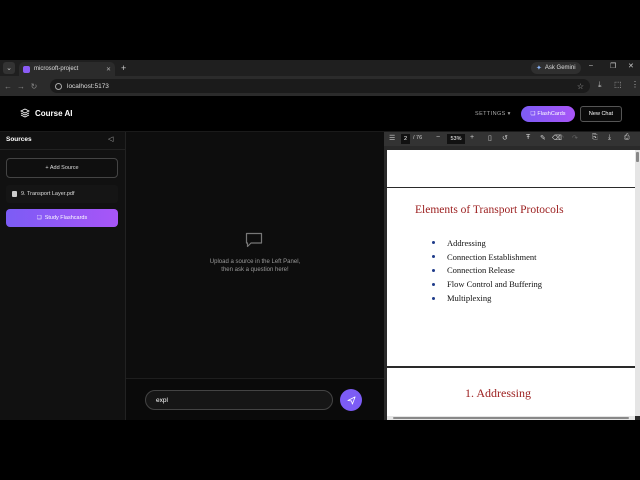 The image size is (640, 480). Describe the element at coordinates (469, 298) in the screenshot. I see `bullet-text: Multiplexing` at that location.